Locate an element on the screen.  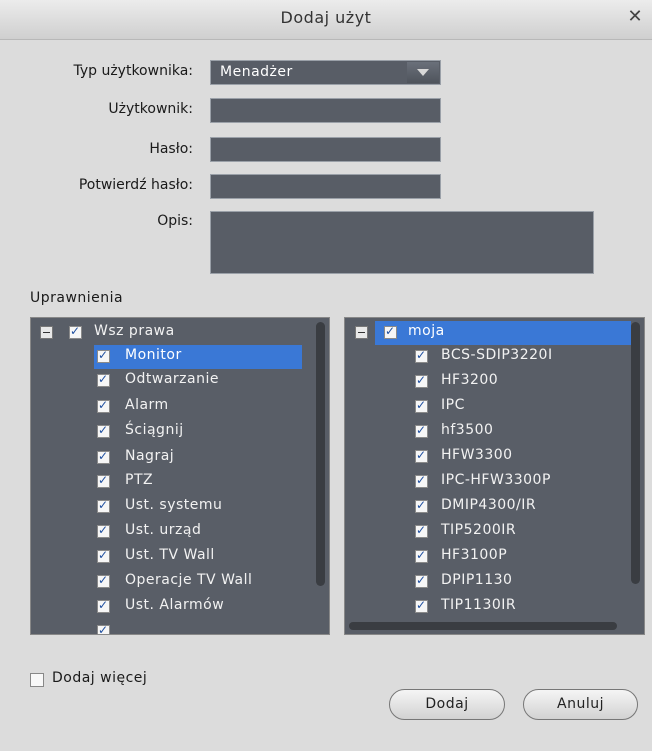
tree-item-row: TIP5200IR is located at coordinates (516, 532).